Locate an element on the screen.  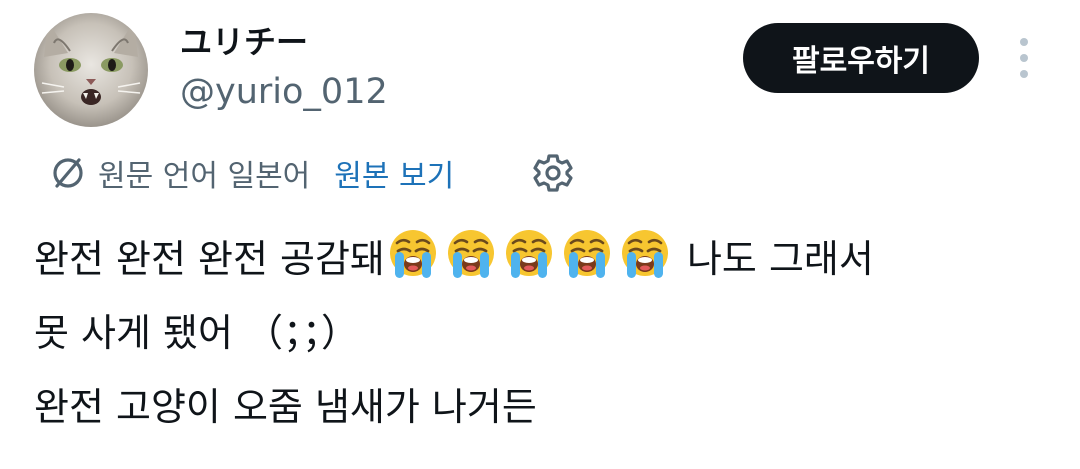
follow-button: 팔로우하기 is located at coordinates (861, 58).